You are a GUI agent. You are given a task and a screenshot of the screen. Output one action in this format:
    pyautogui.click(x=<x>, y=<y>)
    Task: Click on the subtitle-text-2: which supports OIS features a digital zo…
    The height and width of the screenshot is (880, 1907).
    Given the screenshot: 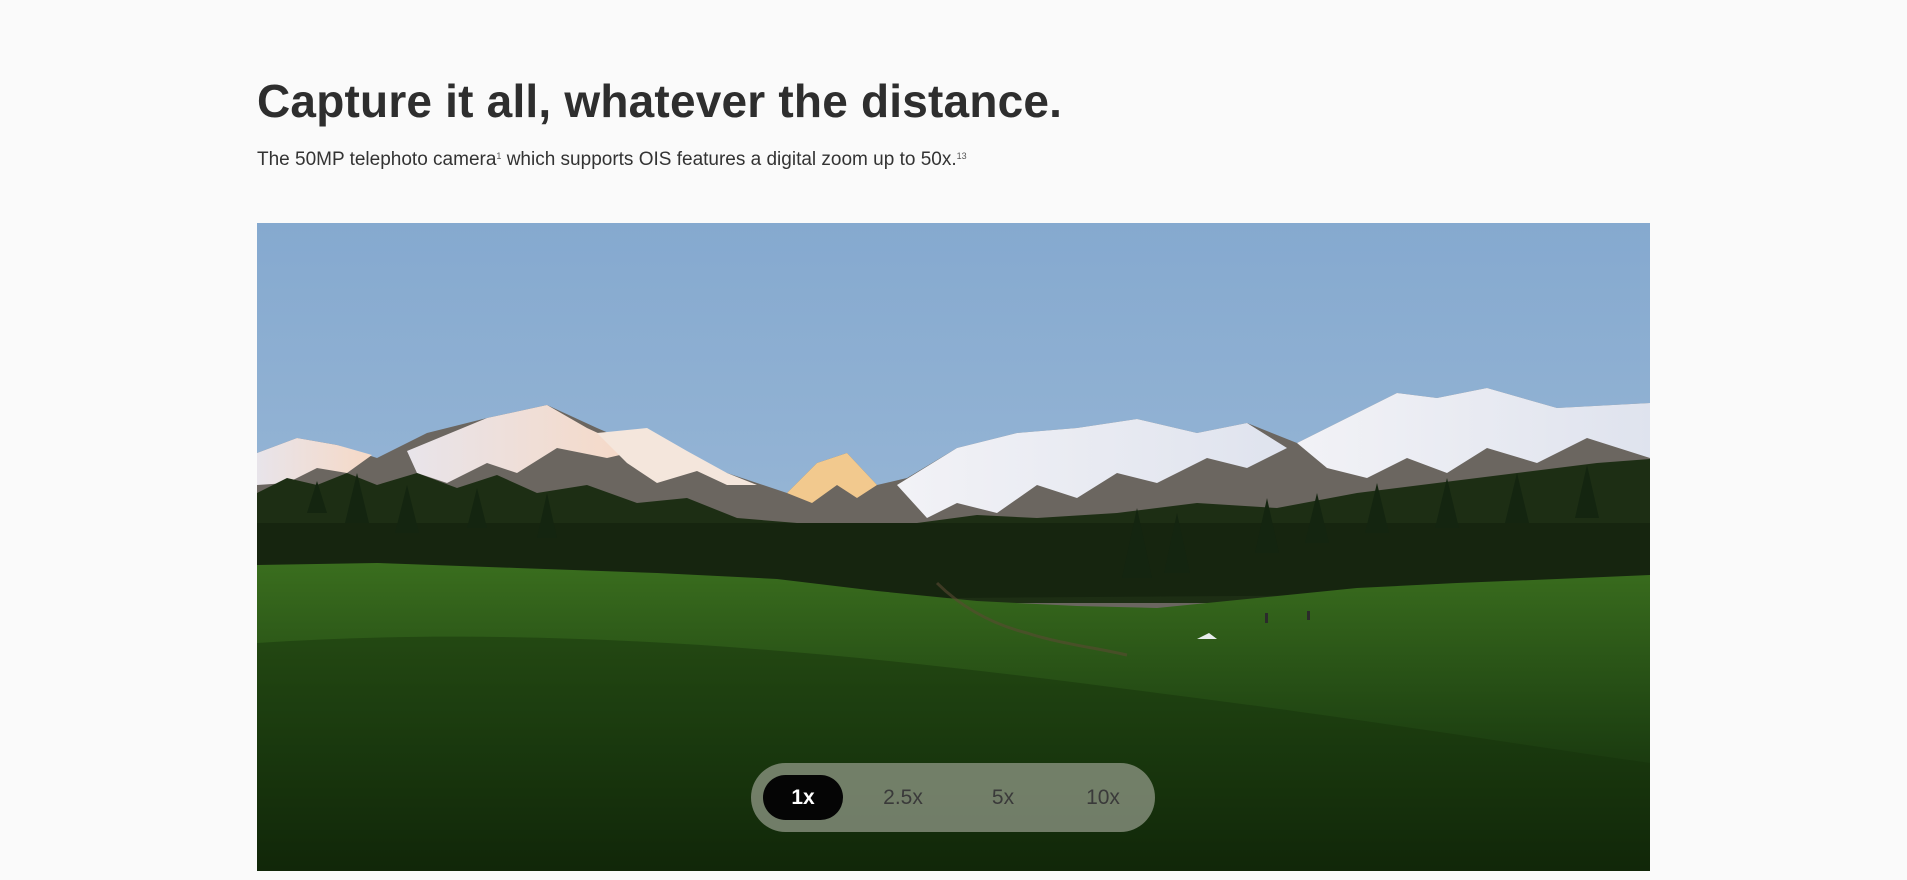 What is the action you would take?
    pyautogui.click(x=729, y=159)
    